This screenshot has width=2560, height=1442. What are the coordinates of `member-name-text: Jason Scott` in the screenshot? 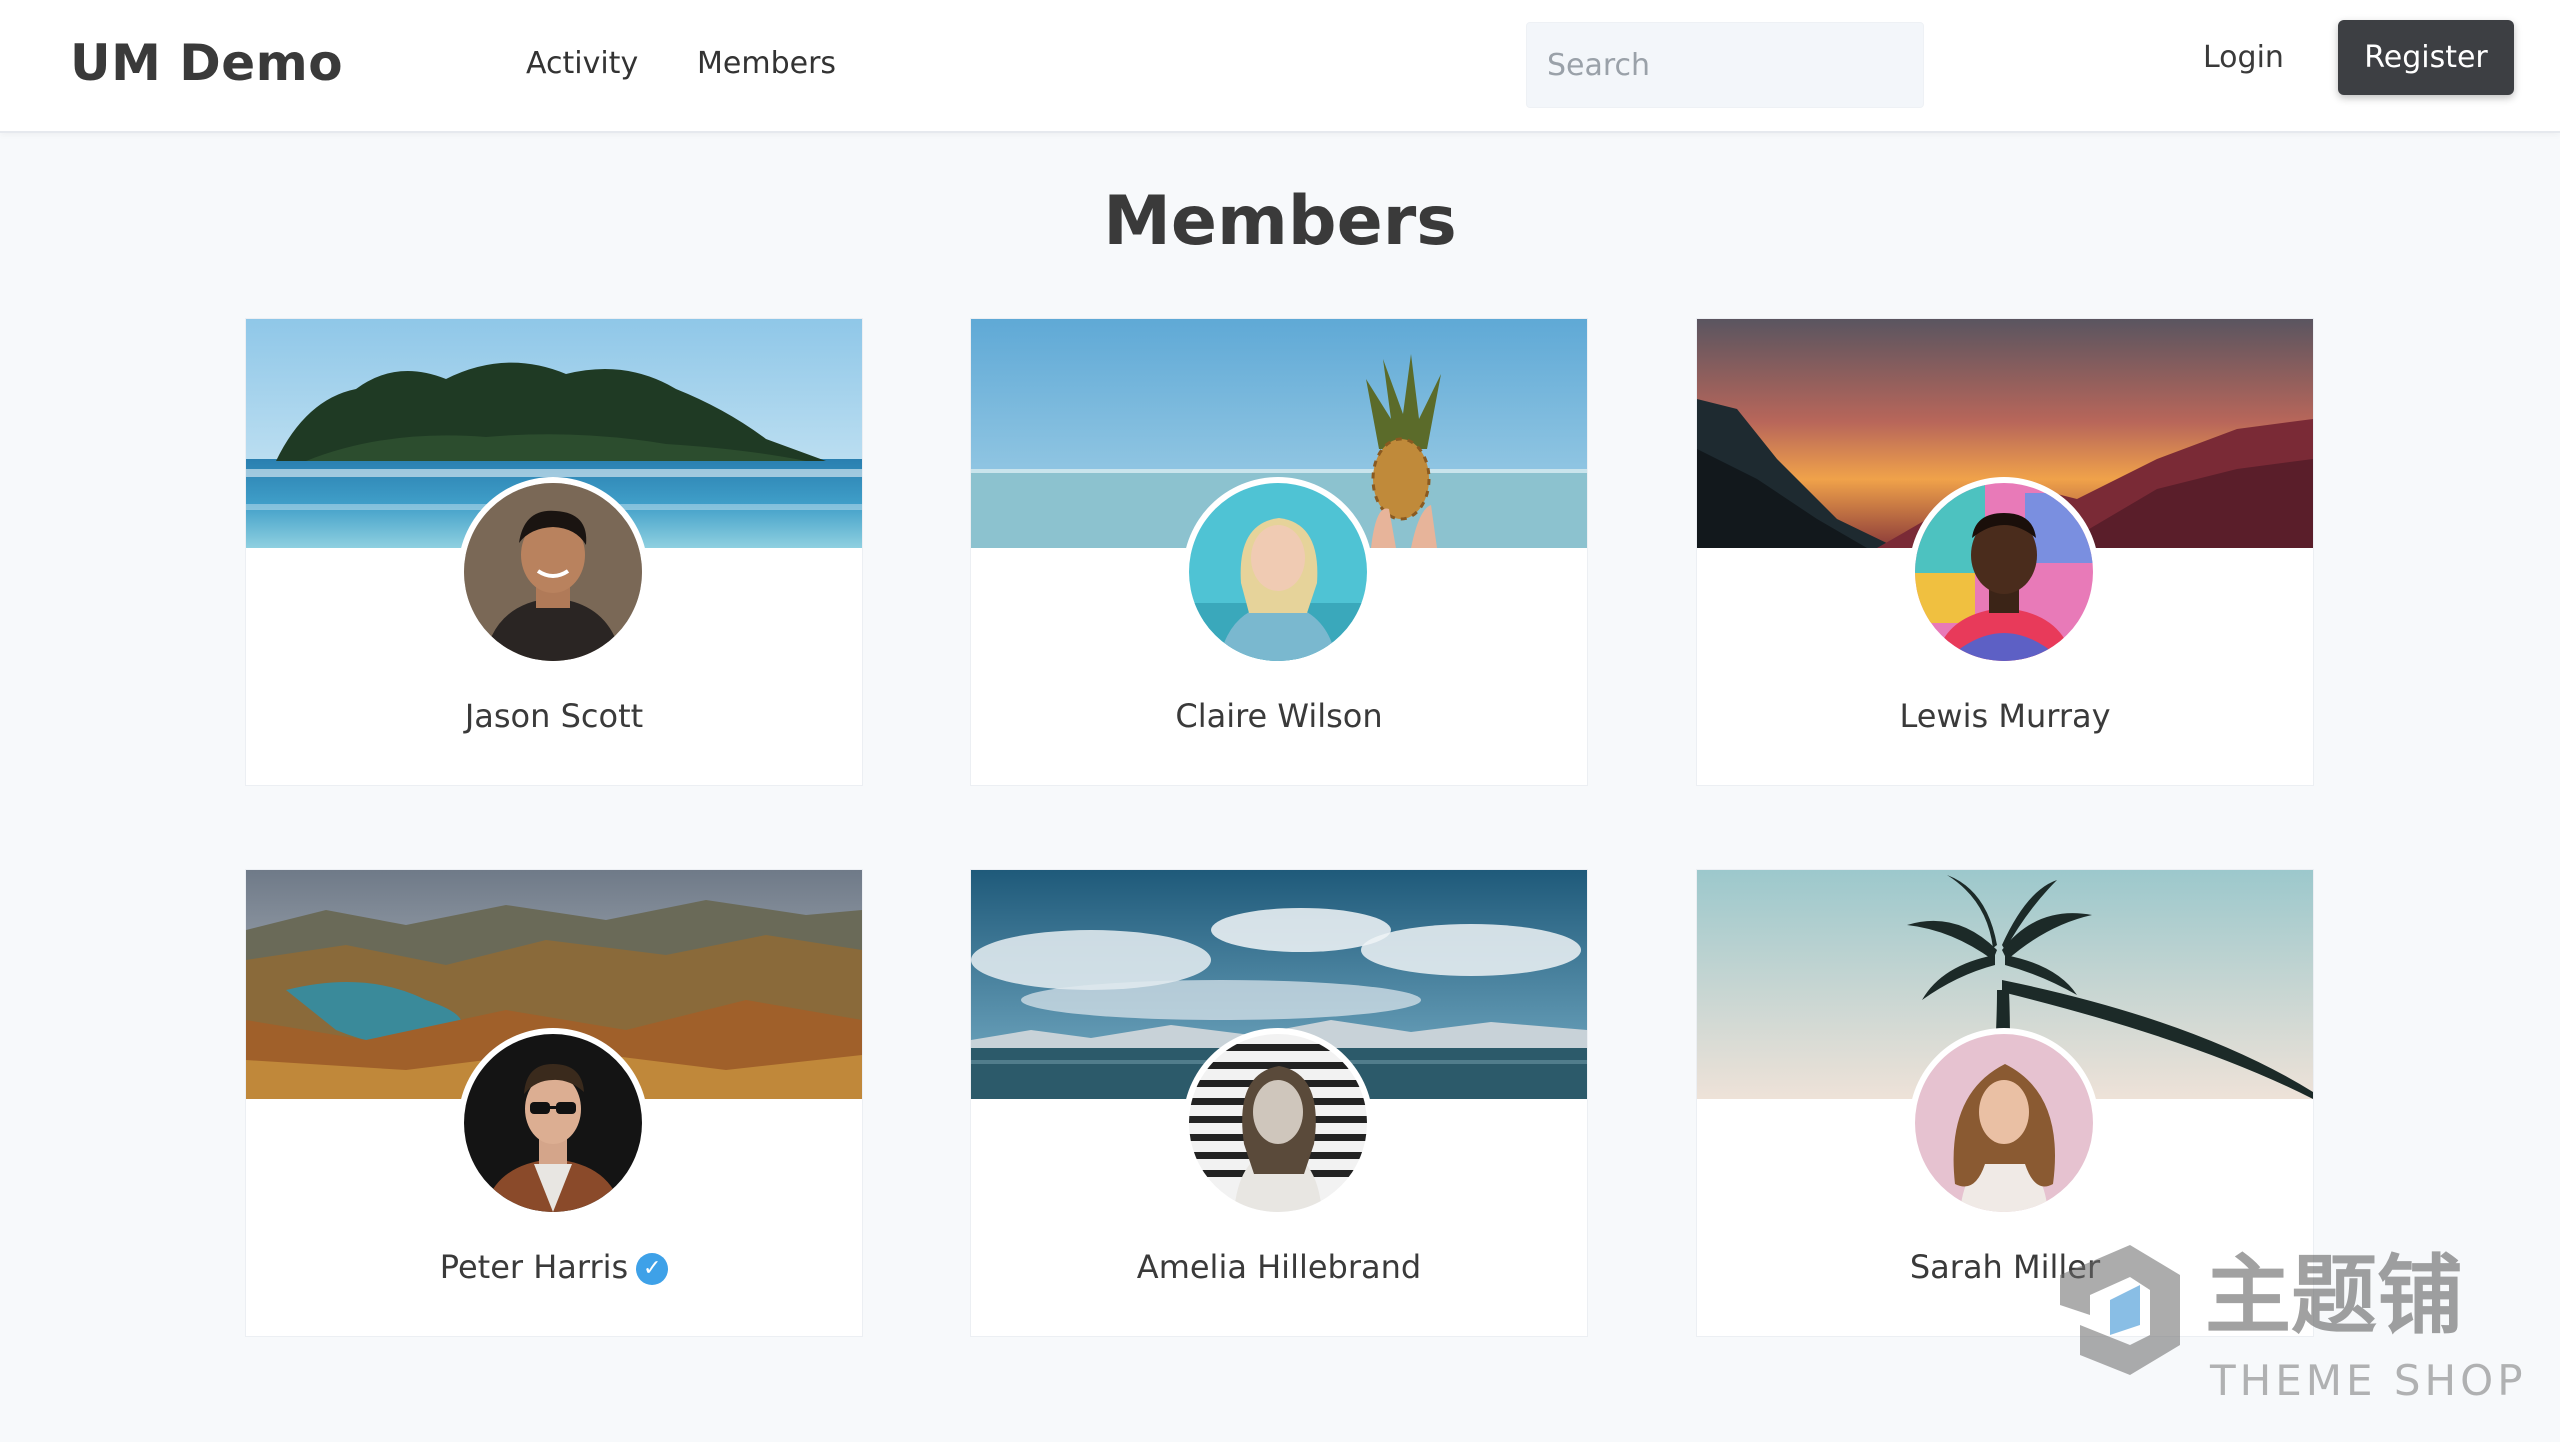 It's located at (554, 716).